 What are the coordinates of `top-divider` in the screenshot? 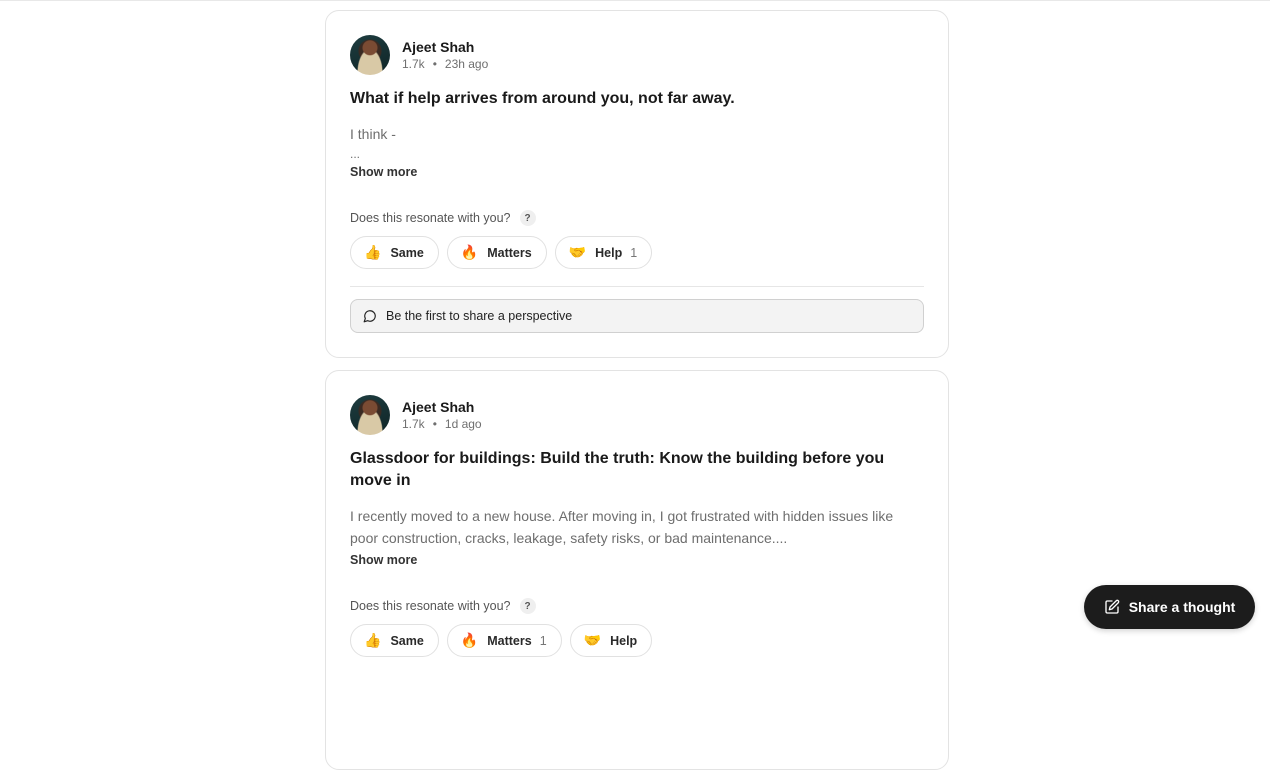 It's located at (635, 0).